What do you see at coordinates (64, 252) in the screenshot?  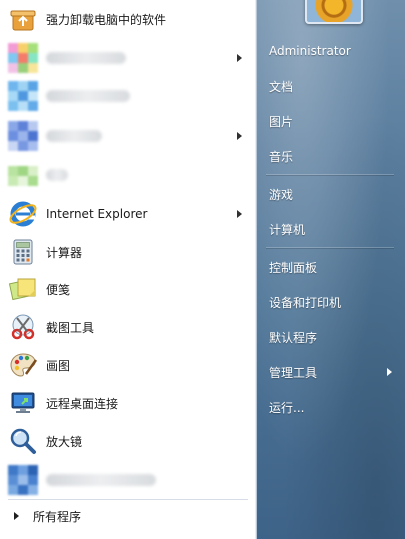 I see `program-label: 计算器` at bounding box center [64, 252].